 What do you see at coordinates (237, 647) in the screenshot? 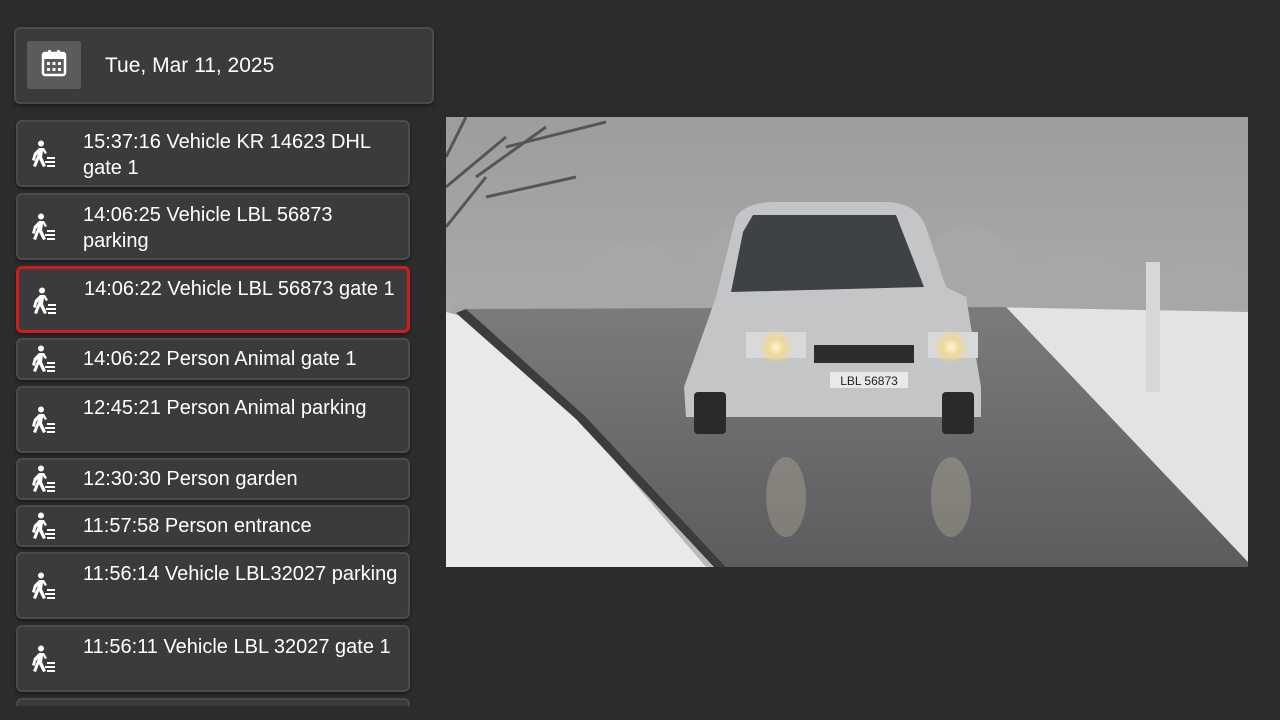
I see `event-label: 11:56:11 Vehicle LBL 32027 gate 1` at bounding box center [237, 647].